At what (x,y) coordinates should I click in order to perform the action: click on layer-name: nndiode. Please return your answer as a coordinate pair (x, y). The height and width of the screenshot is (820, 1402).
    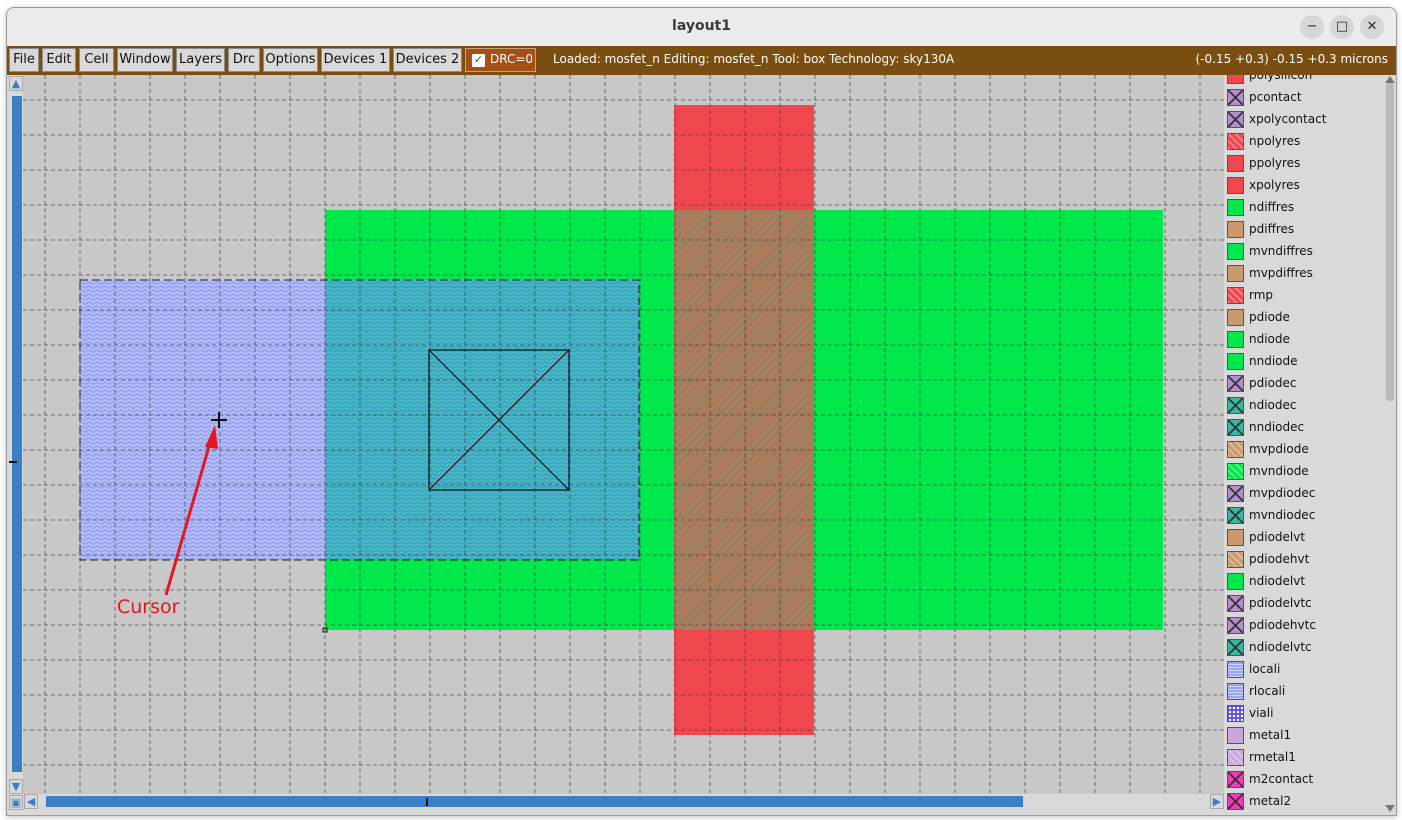
    Looking at the image, I should click on (1273, 361).